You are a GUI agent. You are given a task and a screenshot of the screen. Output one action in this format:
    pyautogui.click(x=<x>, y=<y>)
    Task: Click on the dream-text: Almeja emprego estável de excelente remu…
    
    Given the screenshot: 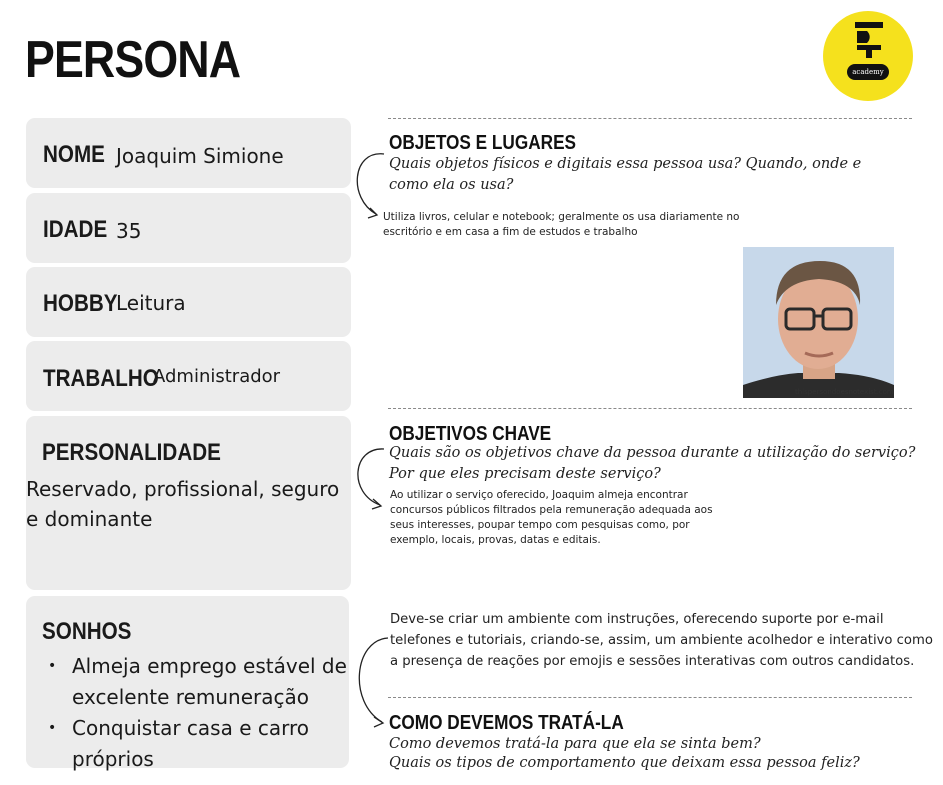 What is the action you would take?
    pyautogui.click(x=209, y=681)
    